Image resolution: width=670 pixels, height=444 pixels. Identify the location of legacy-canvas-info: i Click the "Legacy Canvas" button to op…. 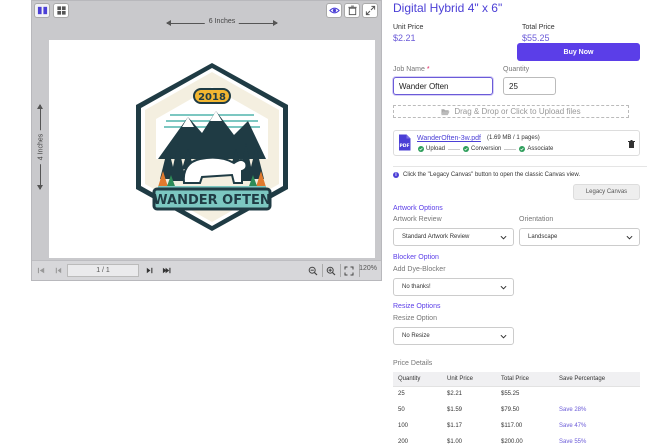
(486, 175).